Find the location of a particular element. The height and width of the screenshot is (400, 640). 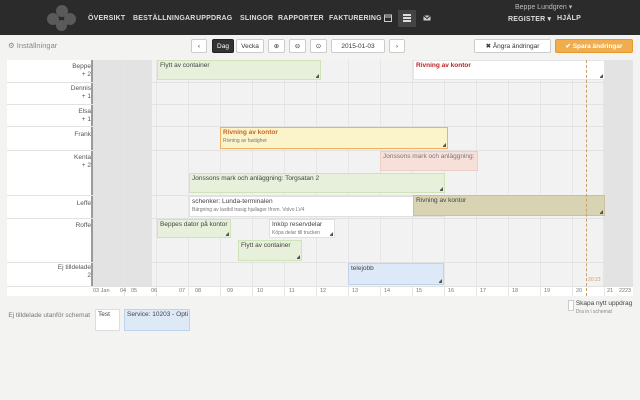

unscheduled-label: Ej tilldelade utanför schemat is located at coordinates (49, 315).